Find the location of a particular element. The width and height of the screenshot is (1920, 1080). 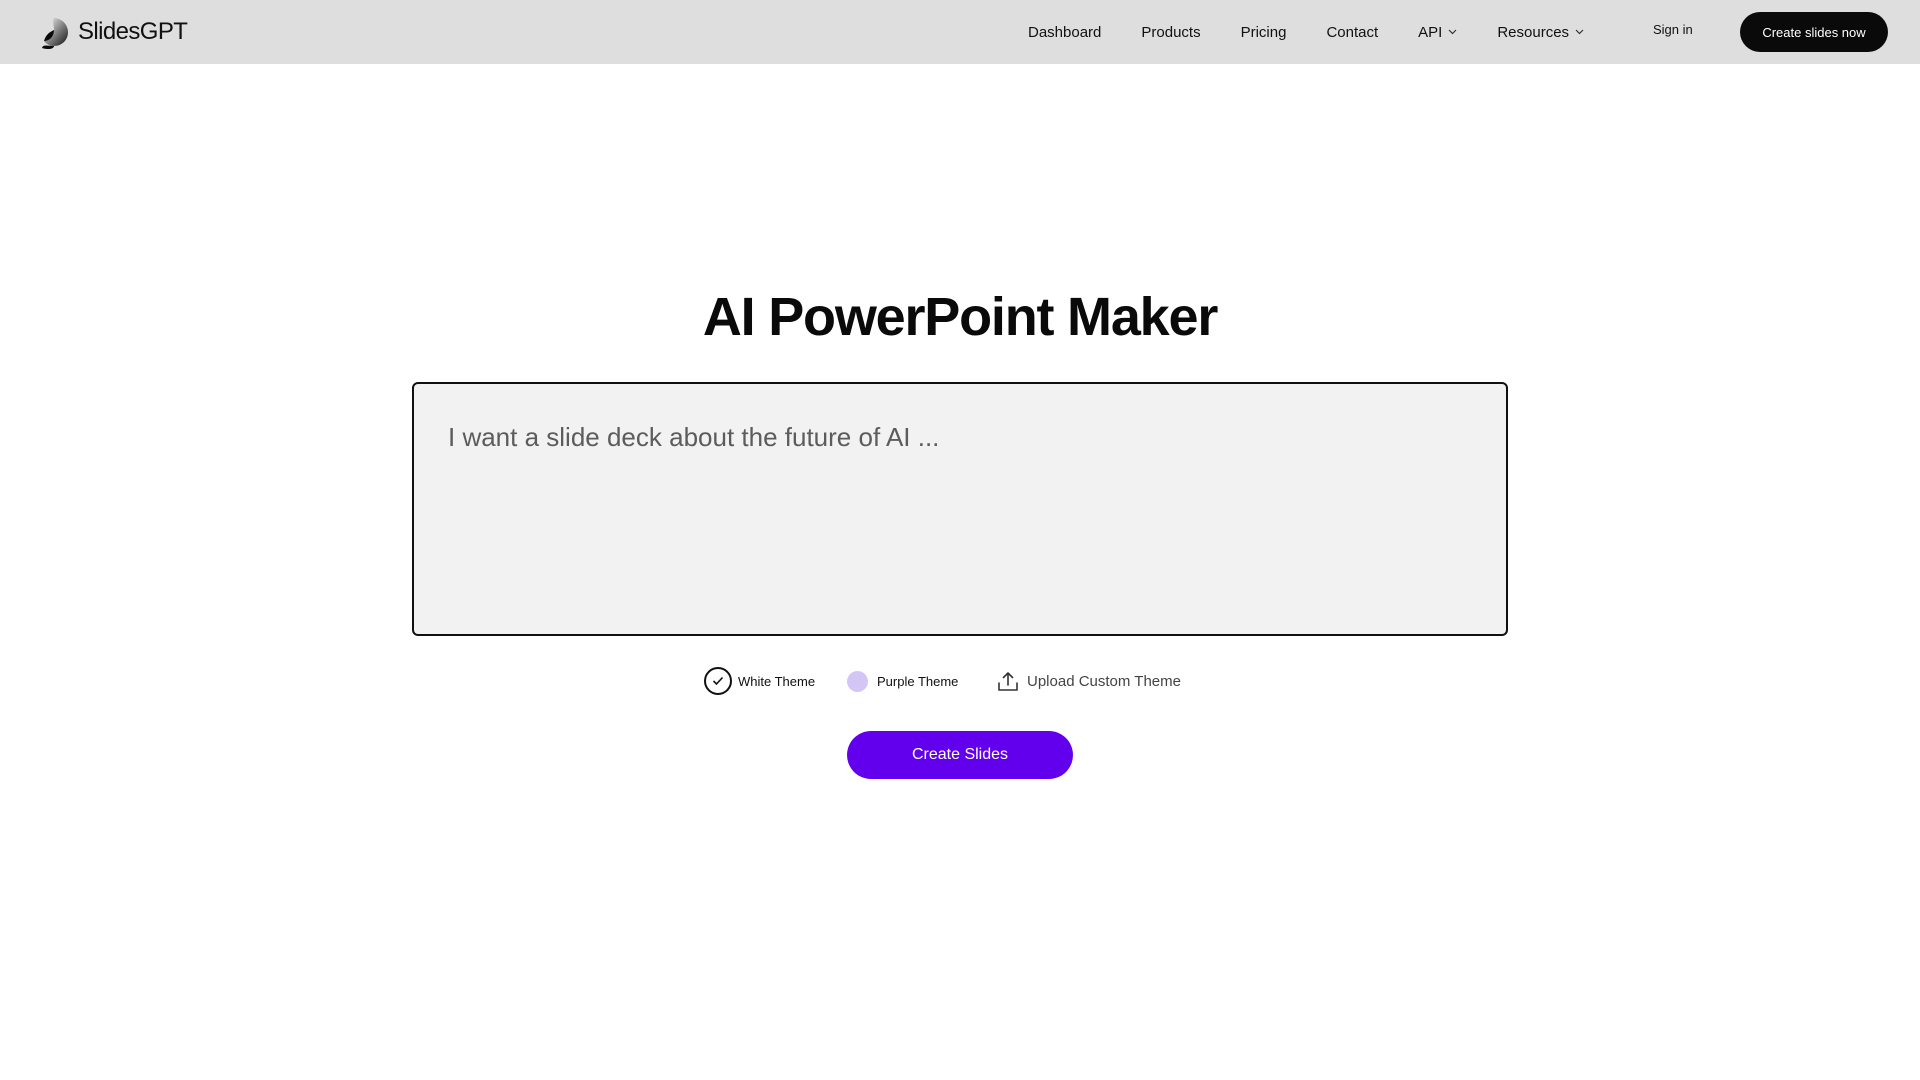

nav-label: Pricing is located at coordinates (1263, 32).